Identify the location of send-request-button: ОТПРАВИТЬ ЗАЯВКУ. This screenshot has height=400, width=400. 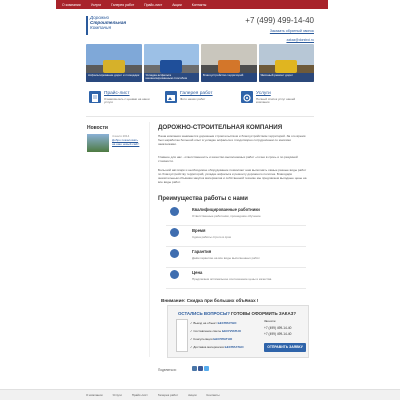
(285, 347).